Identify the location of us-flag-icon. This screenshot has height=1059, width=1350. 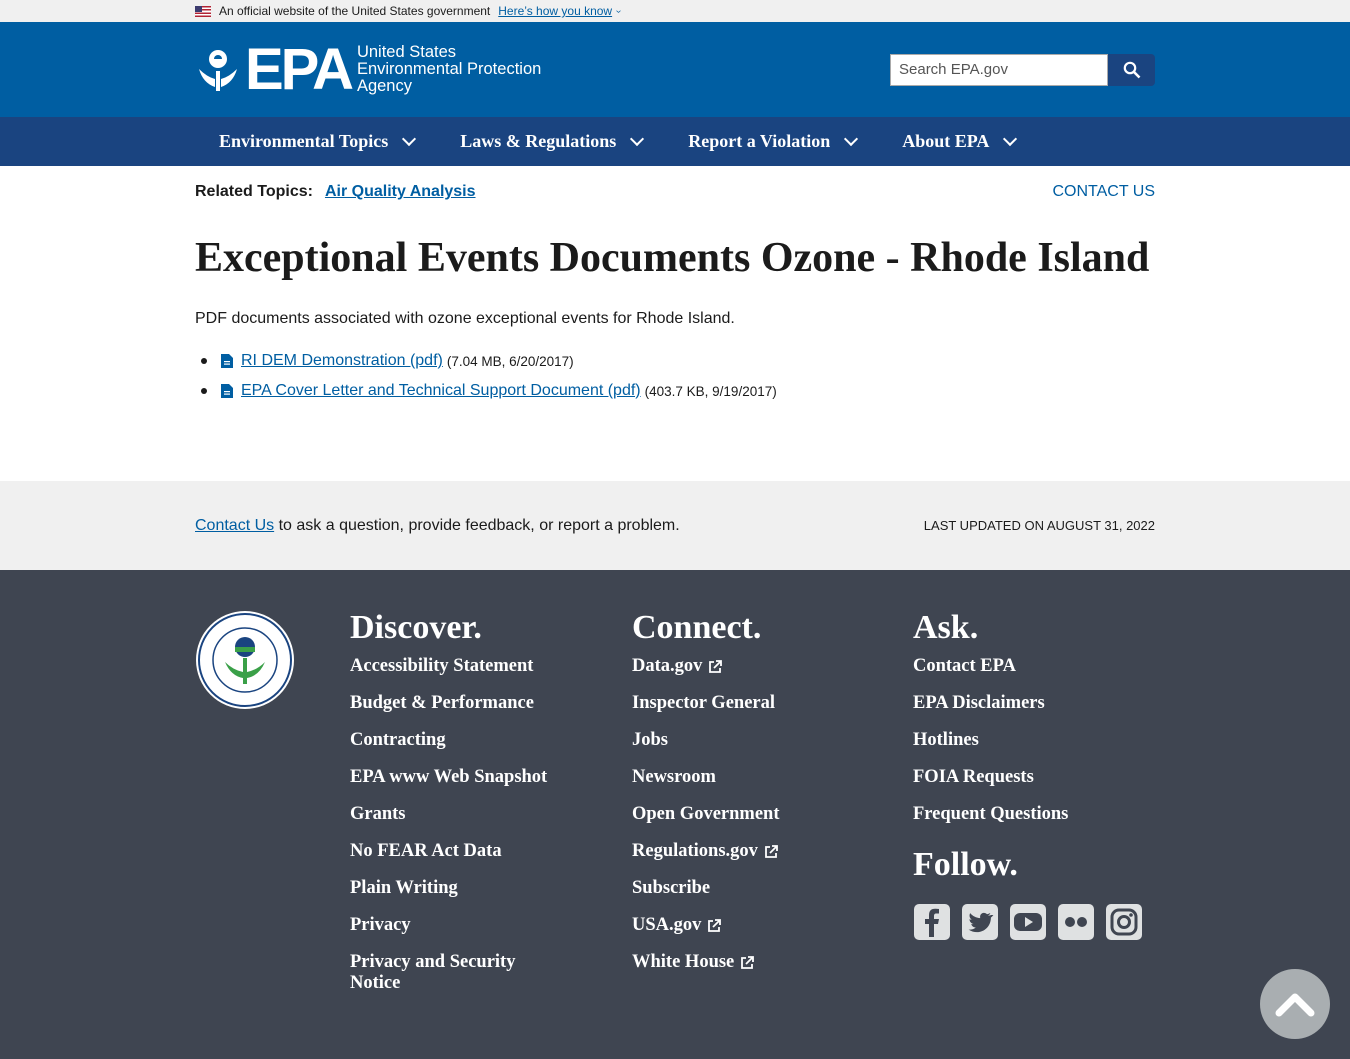
(203, 11).